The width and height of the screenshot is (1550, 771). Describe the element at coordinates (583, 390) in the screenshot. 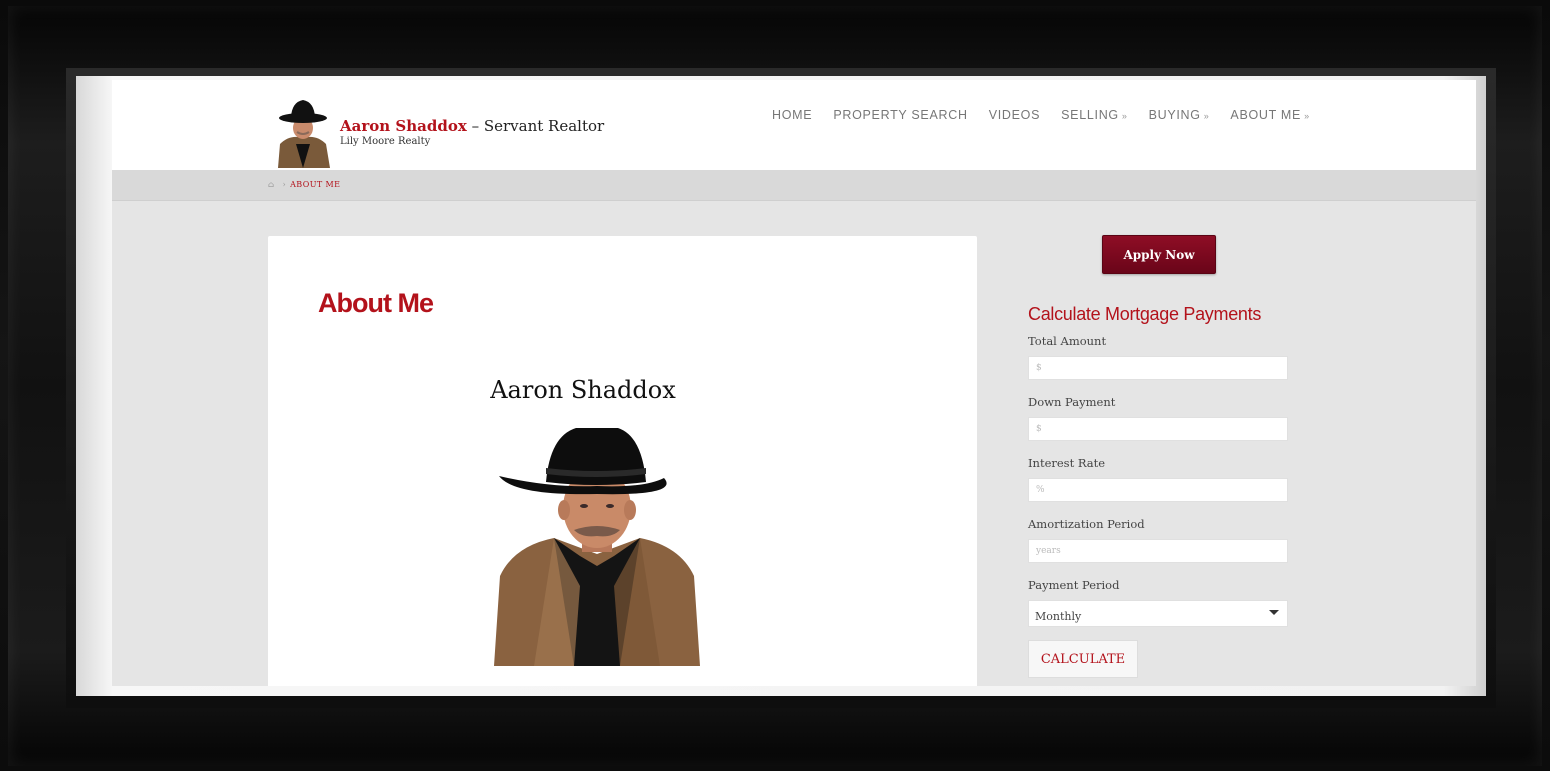

I see `person-name: Aaron Shaddox` at that location.